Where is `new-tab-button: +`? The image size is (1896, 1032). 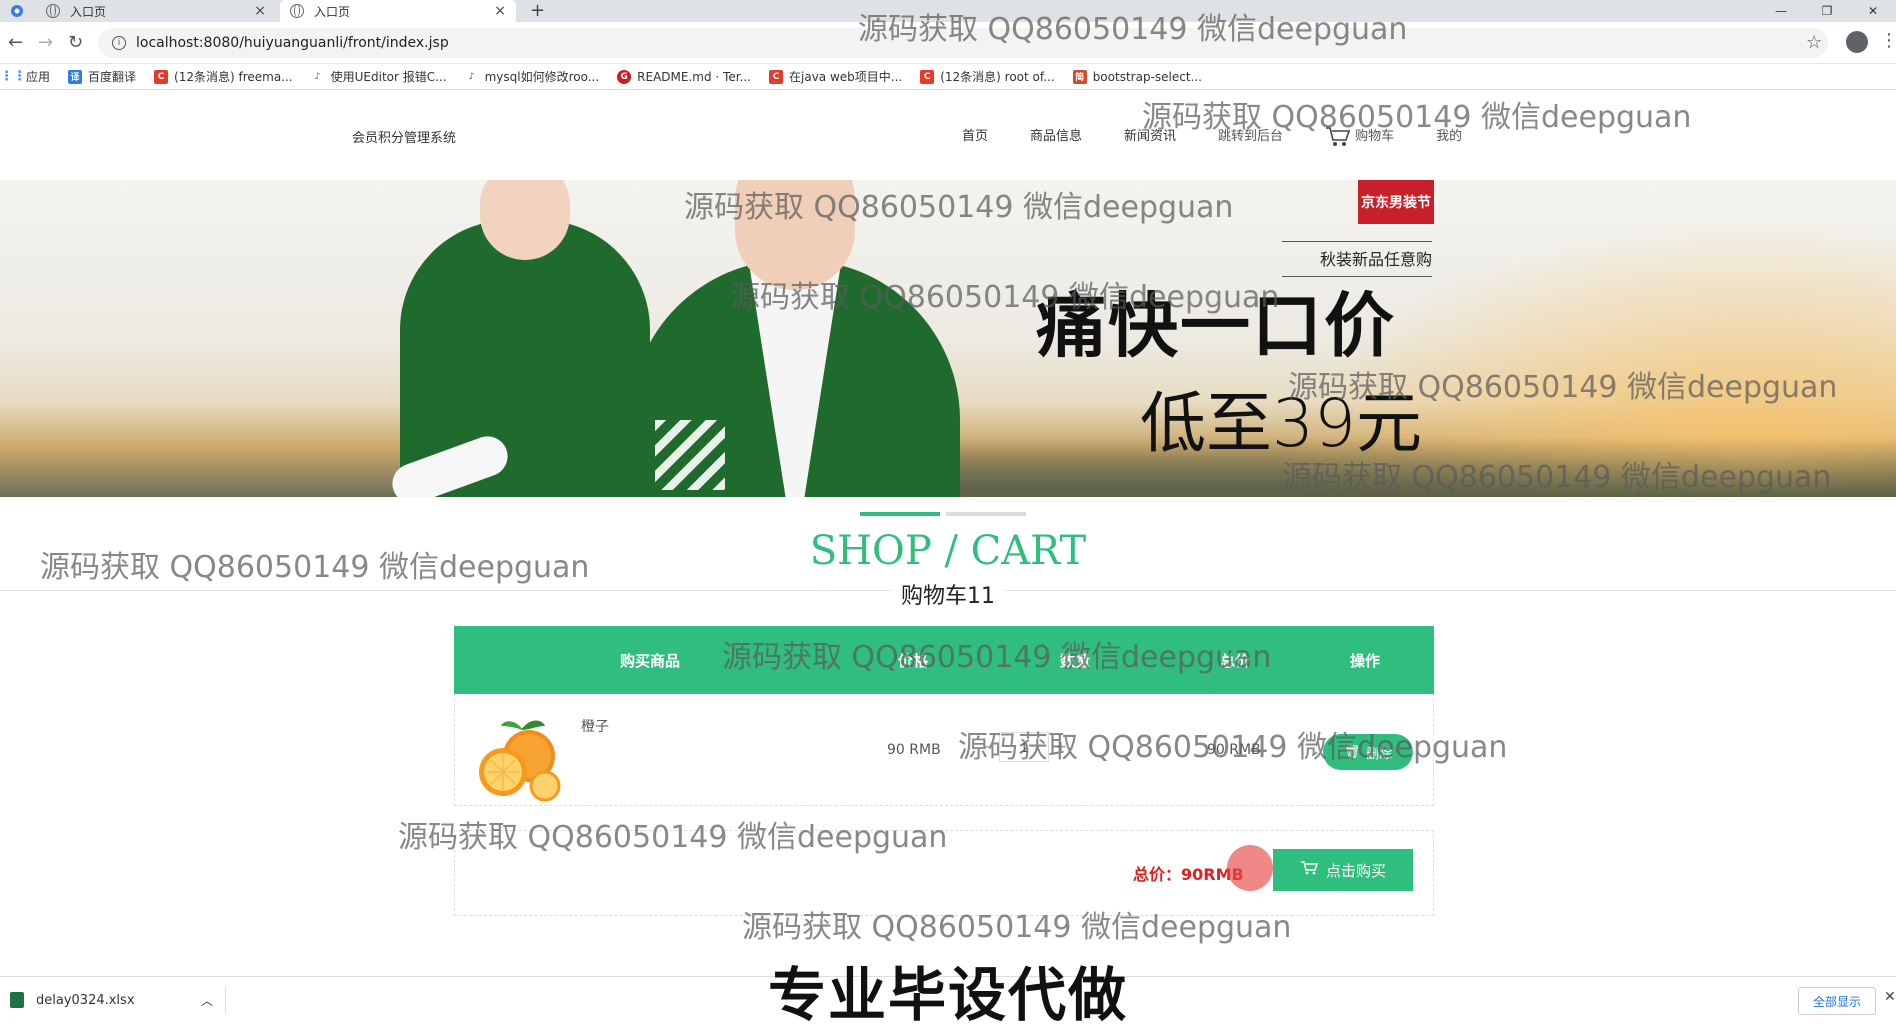 new-tab-button: + is located at coordinates (537, 10).